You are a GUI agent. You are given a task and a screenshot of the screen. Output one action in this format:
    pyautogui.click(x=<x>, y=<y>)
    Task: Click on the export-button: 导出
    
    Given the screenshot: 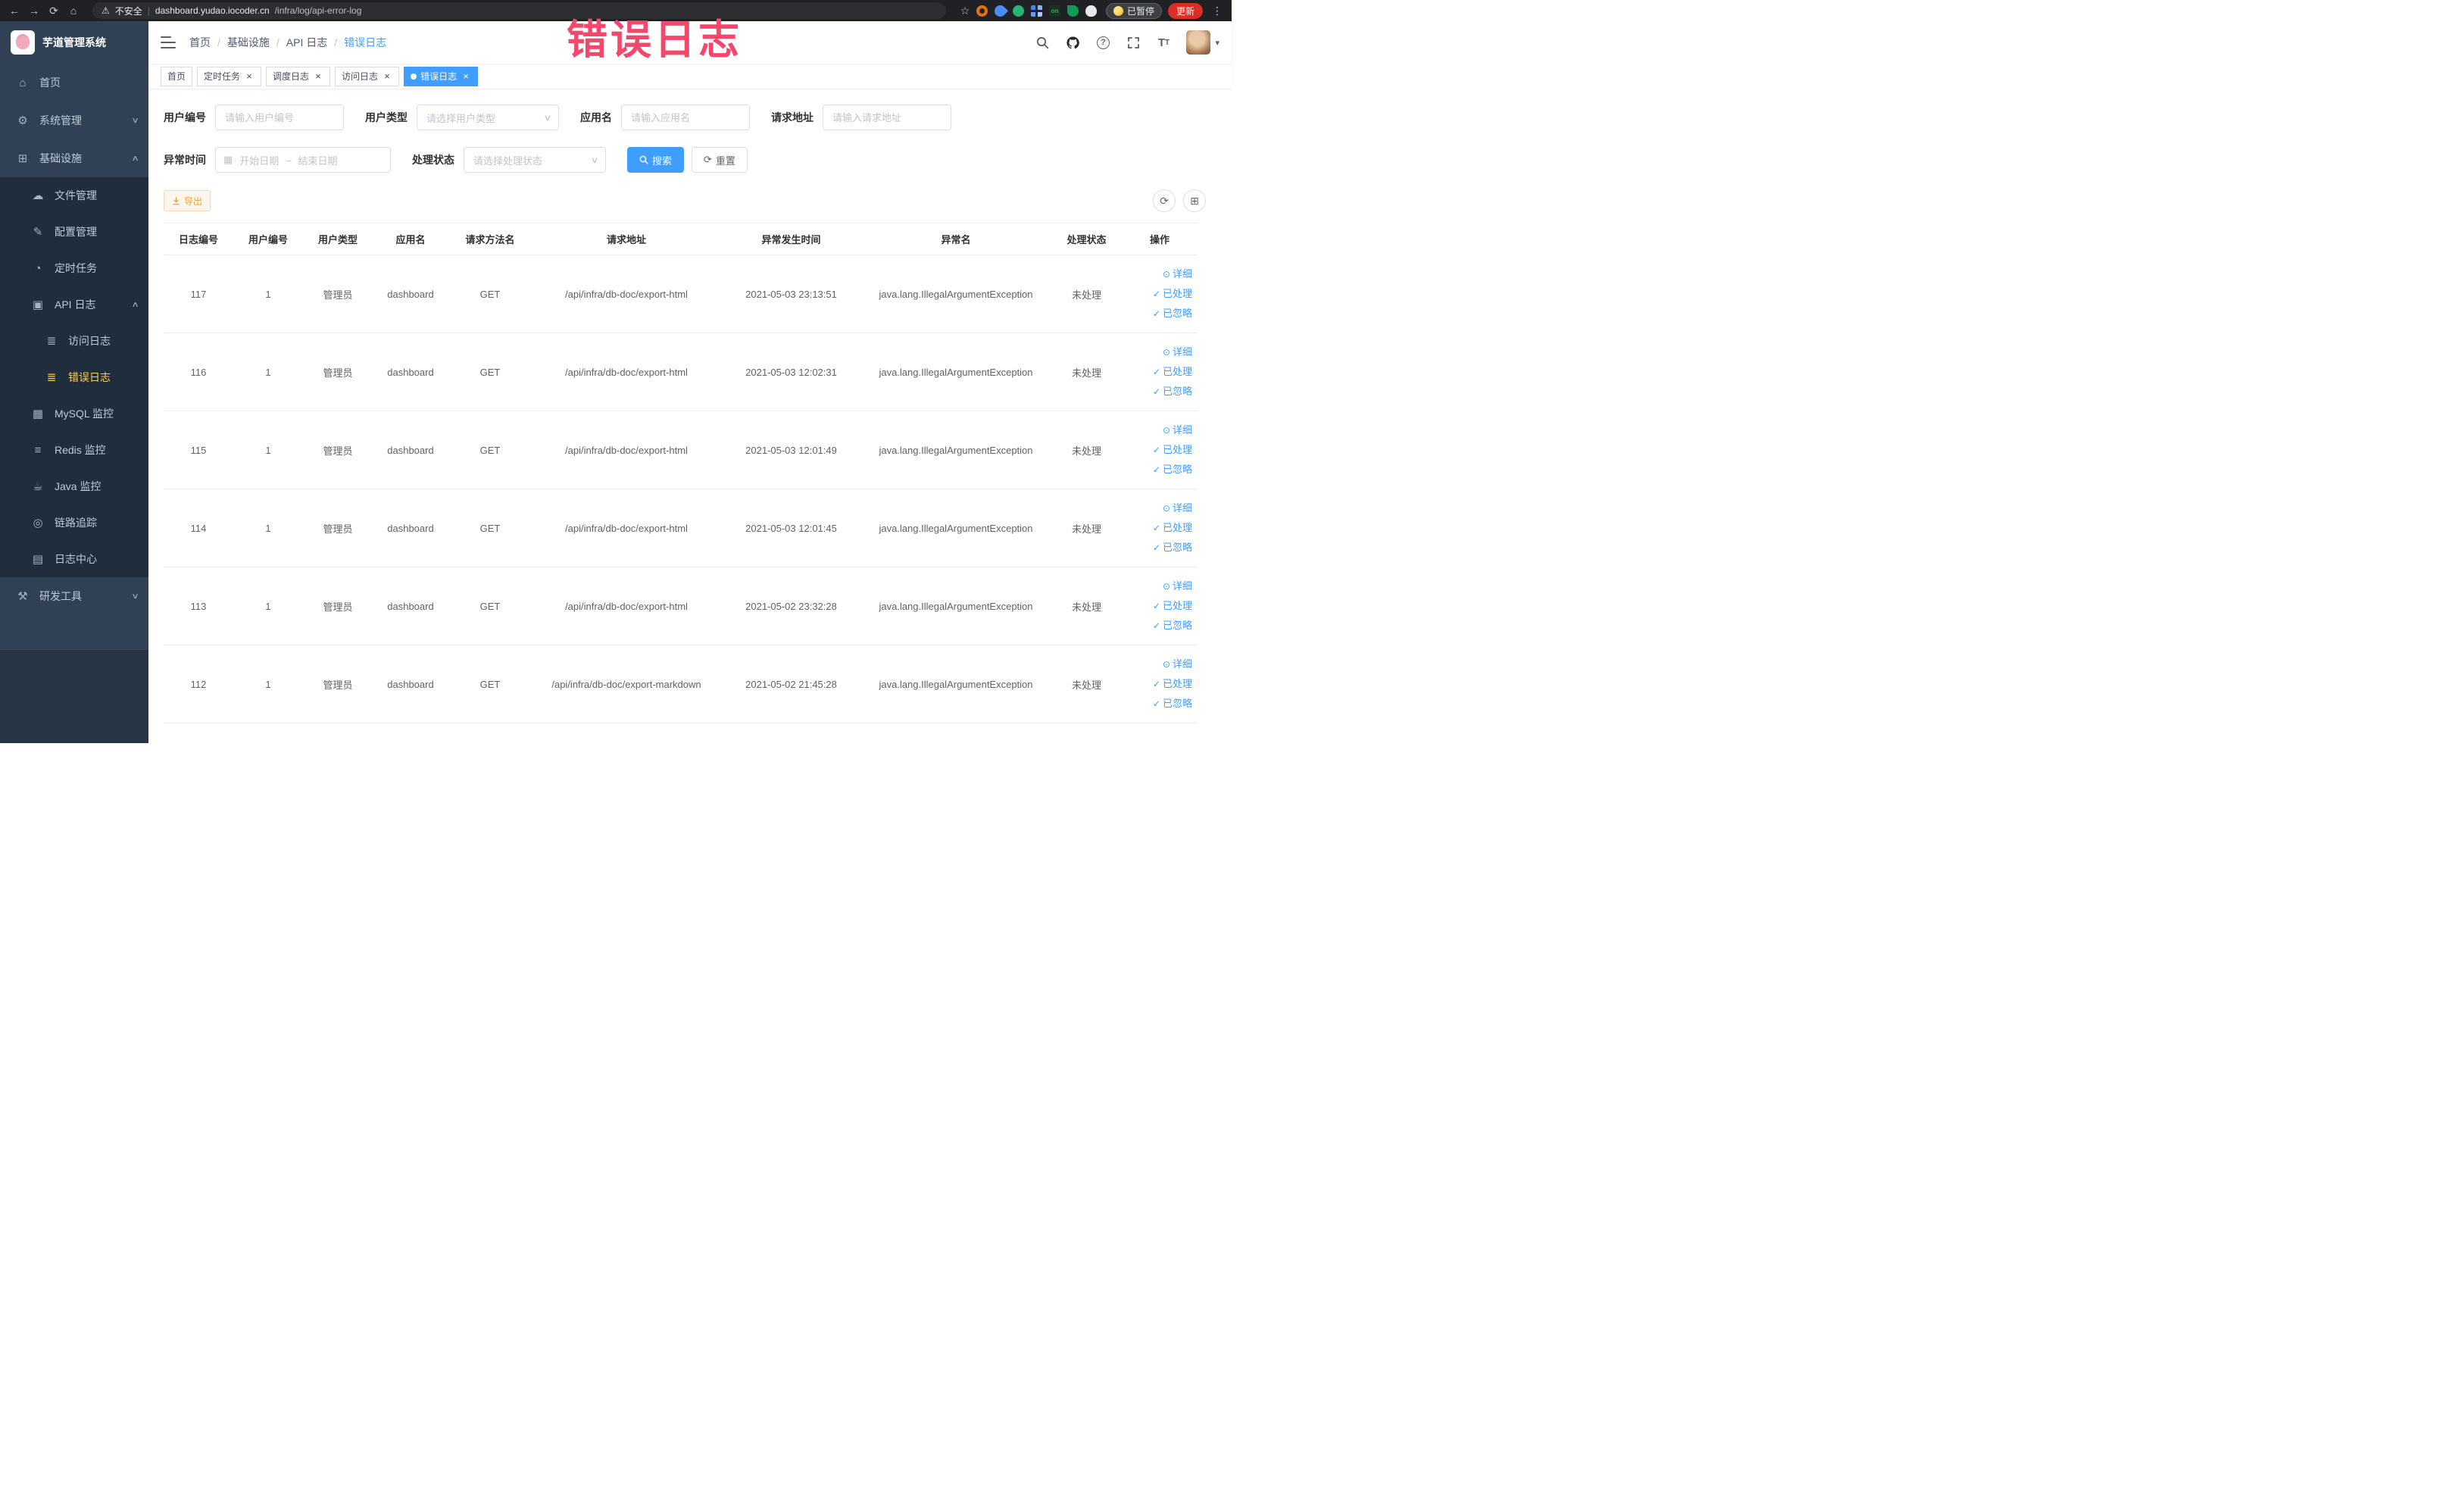 What is the action you would take?
    pyautogui.click(x=187, y=200)
    